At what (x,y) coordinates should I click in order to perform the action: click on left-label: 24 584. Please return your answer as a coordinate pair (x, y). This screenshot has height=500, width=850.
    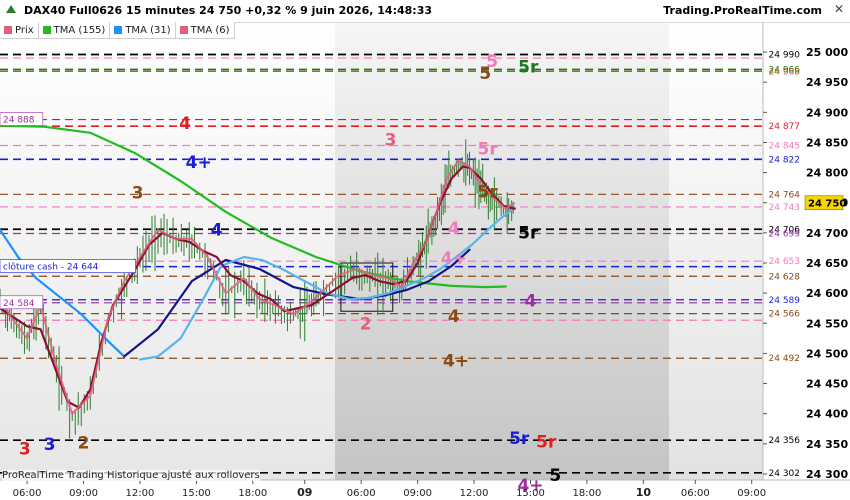
    Looking at the image, I should click on (19, 304).